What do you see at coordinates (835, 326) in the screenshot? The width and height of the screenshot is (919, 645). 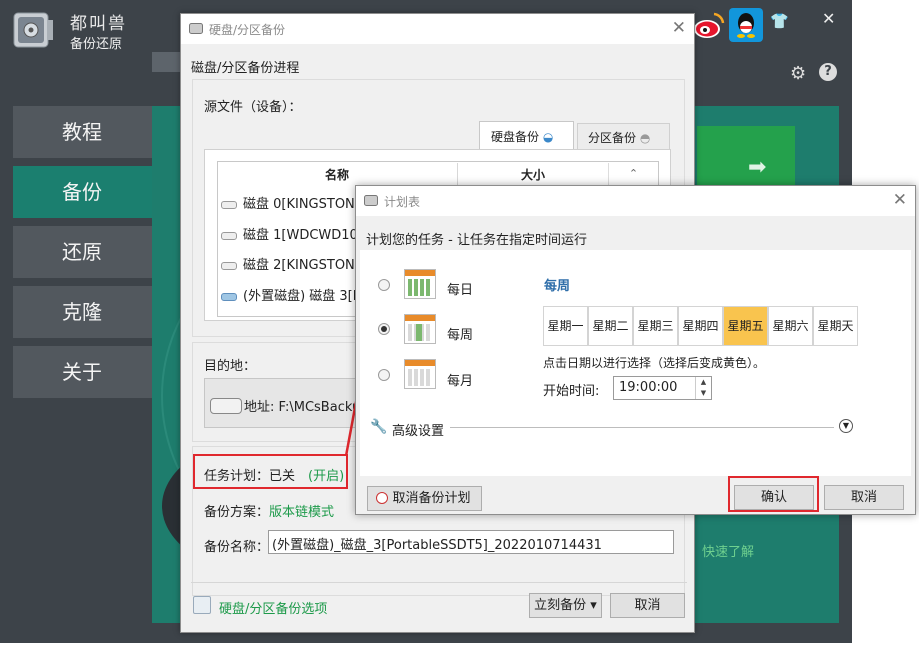 I see `day-sunday: 星期天` at bounding box center [835, 326].